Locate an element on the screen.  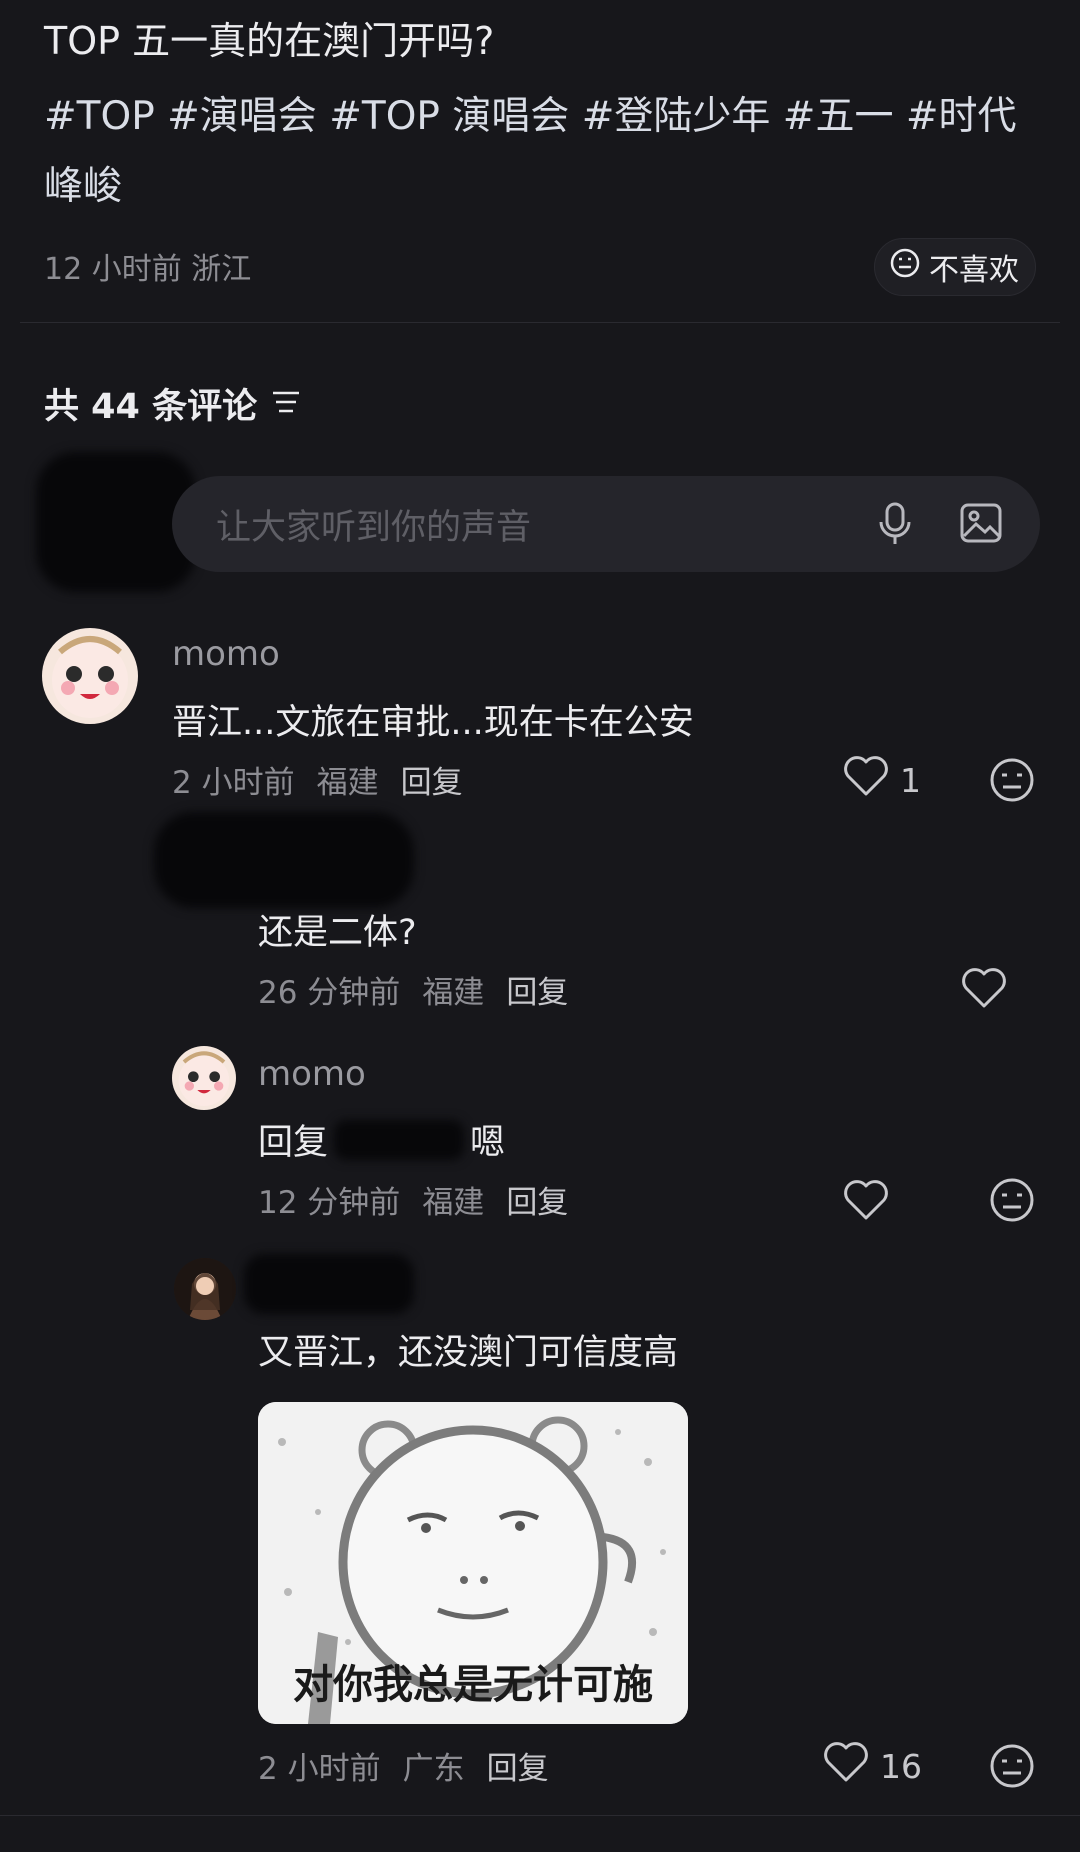
reply-text: 回复 嗯 is located at coordinates (381, 1139).